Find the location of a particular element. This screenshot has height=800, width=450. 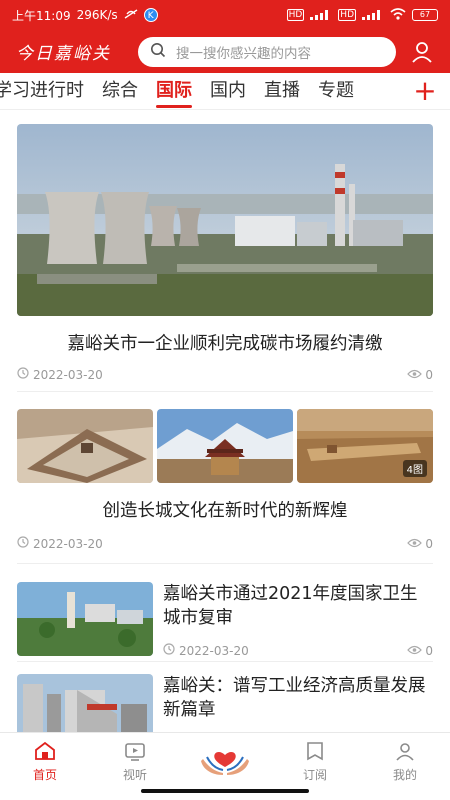

channel-tabs: 学习进行时 综合 国际 国内 直播 专题 + is located at coordinates (225, 91).